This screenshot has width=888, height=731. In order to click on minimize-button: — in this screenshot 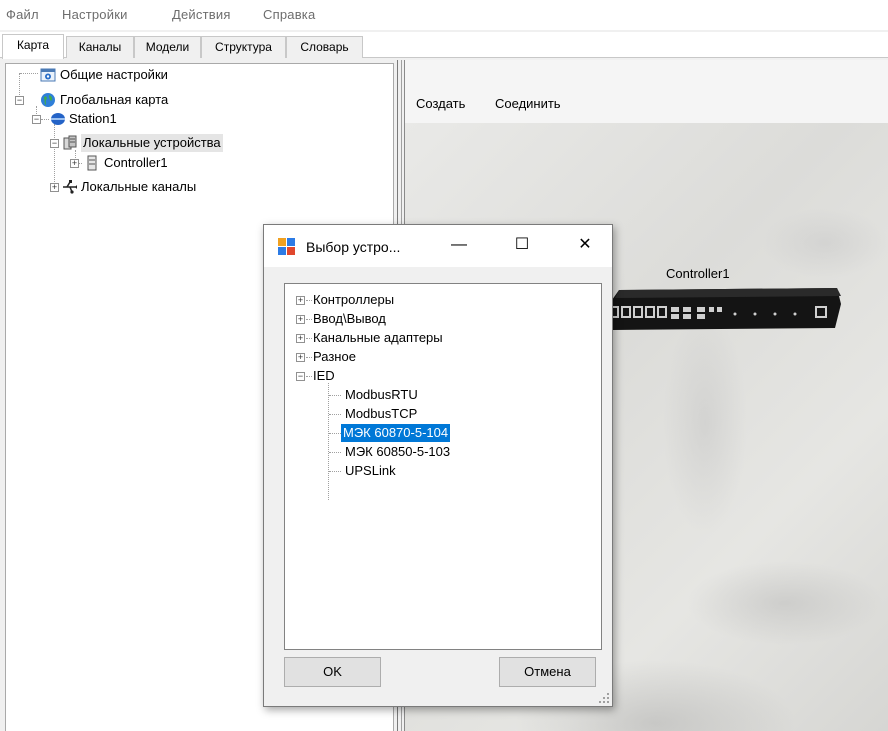, I will do `click(459, 246)`.